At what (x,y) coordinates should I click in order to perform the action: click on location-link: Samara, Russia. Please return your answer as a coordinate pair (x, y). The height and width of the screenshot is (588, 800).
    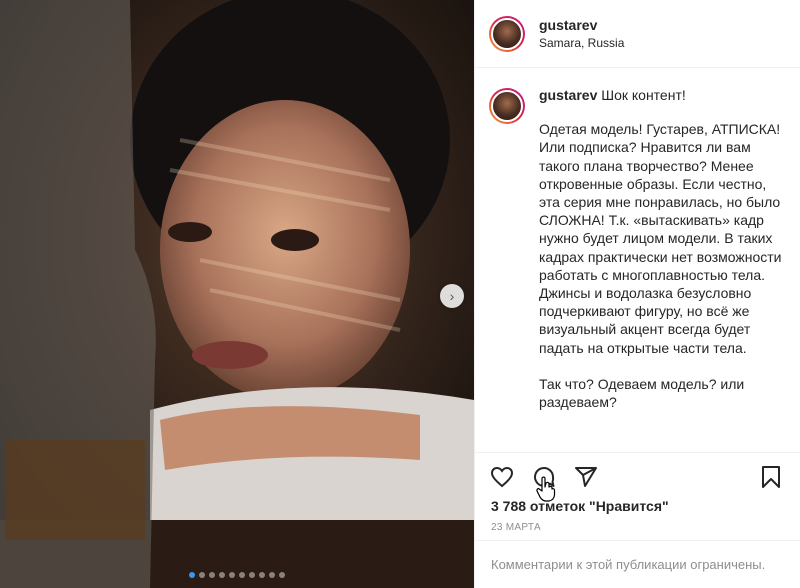
    Looking at the image, I should click on (581, 43).